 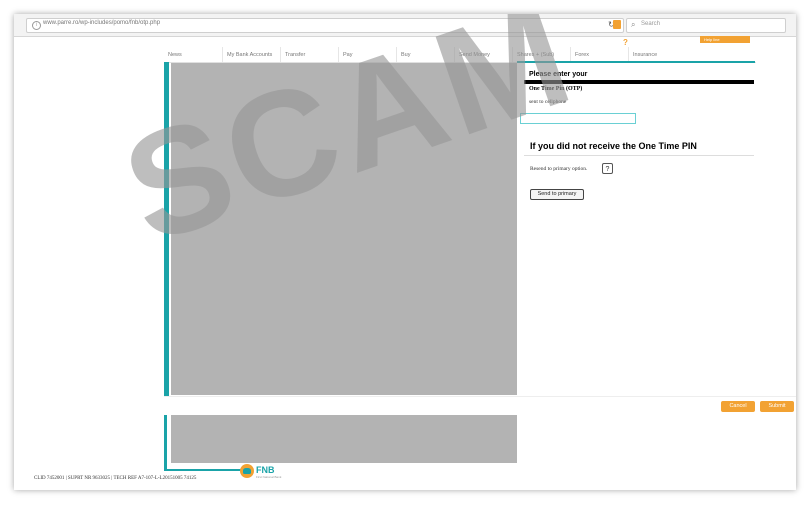 I want to click on search-placeholder: Search, so click(x=651, y=24).